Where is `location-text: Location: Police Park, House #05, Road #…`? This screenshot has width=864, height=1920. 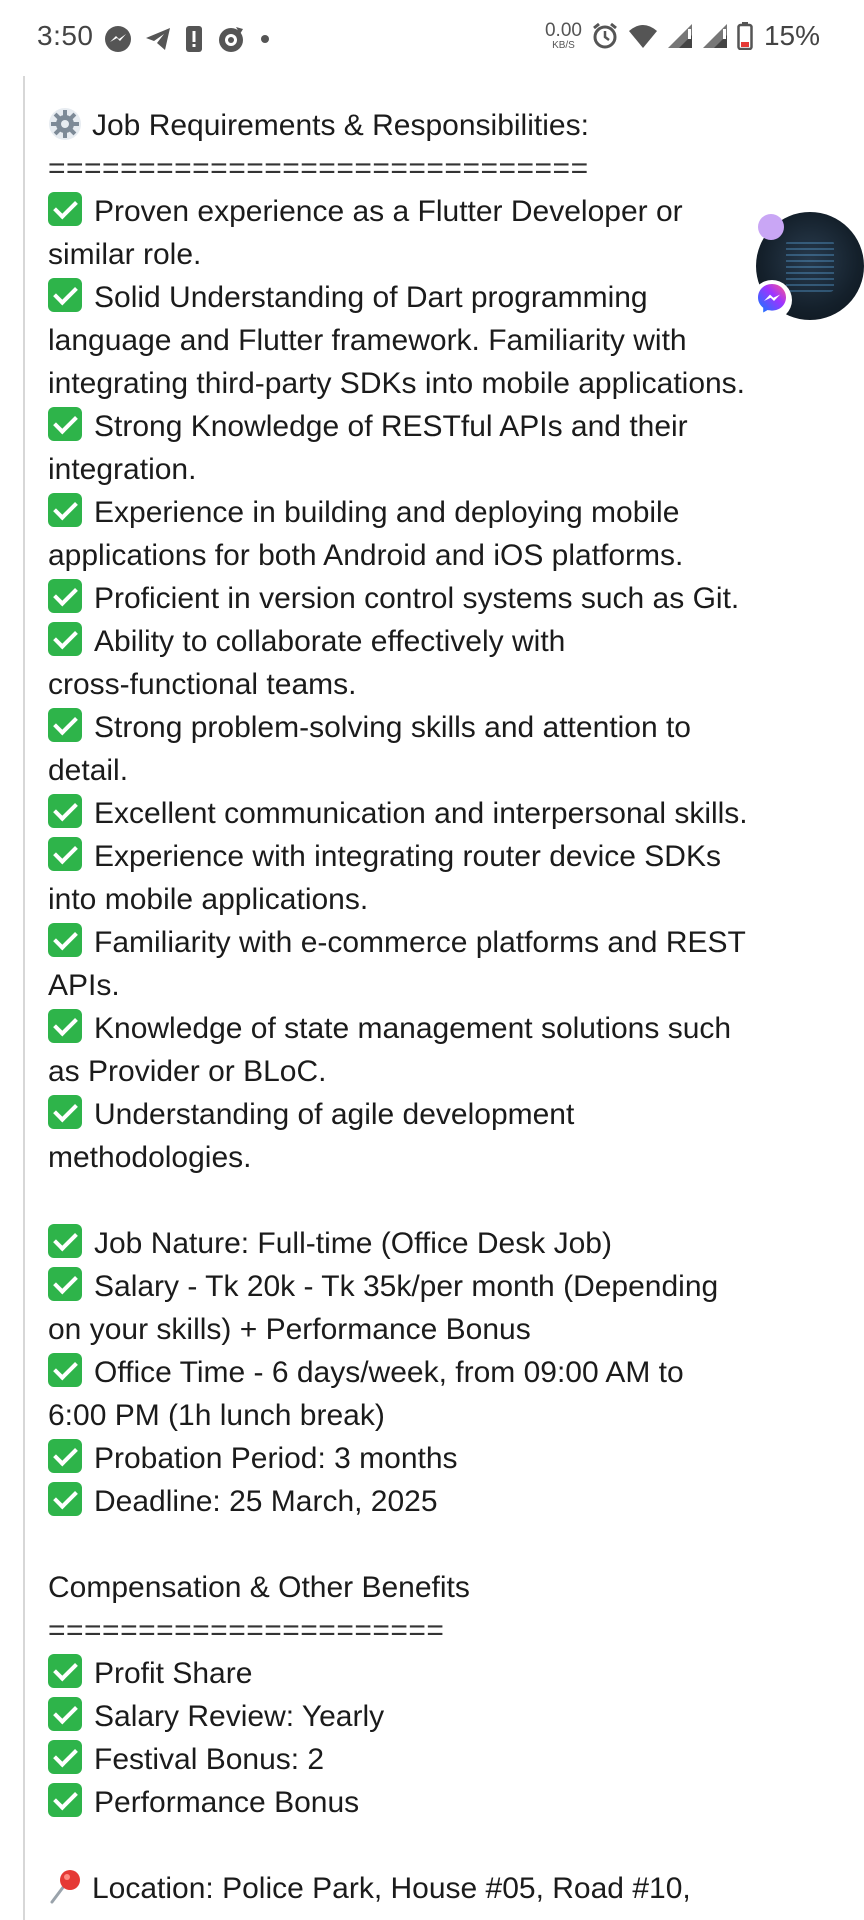 location-text: Location: Police Park, House #05, Road #… is located at coordinates (391, 1888).